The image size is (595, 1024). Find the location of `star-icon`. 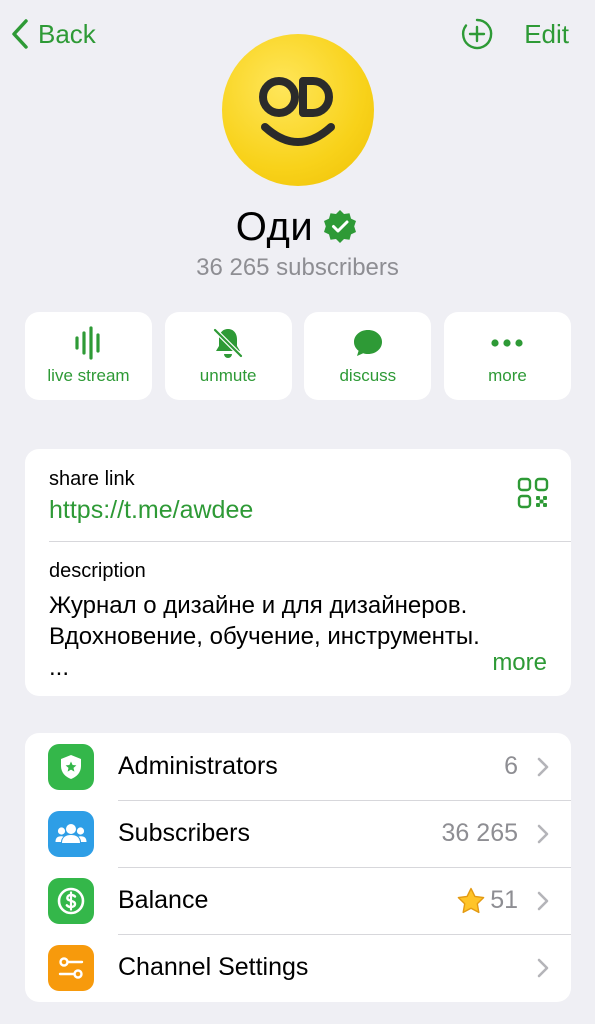

star-icon is located at coordinates (471, 900).